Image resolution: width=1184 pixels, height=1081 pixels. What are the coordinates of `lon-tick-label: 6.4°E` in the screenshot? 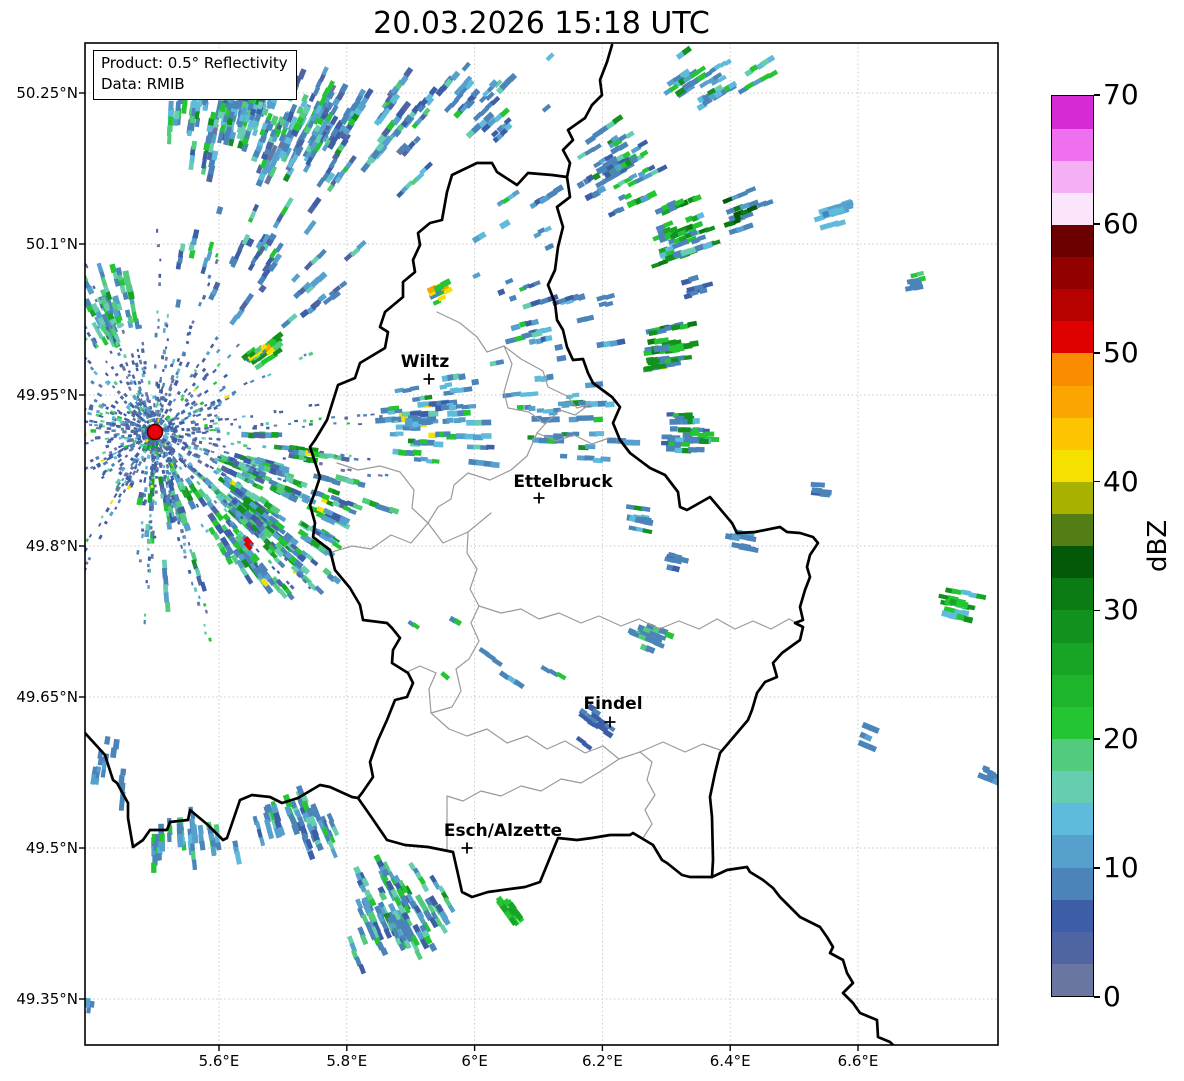 It's located at (730, 1061).